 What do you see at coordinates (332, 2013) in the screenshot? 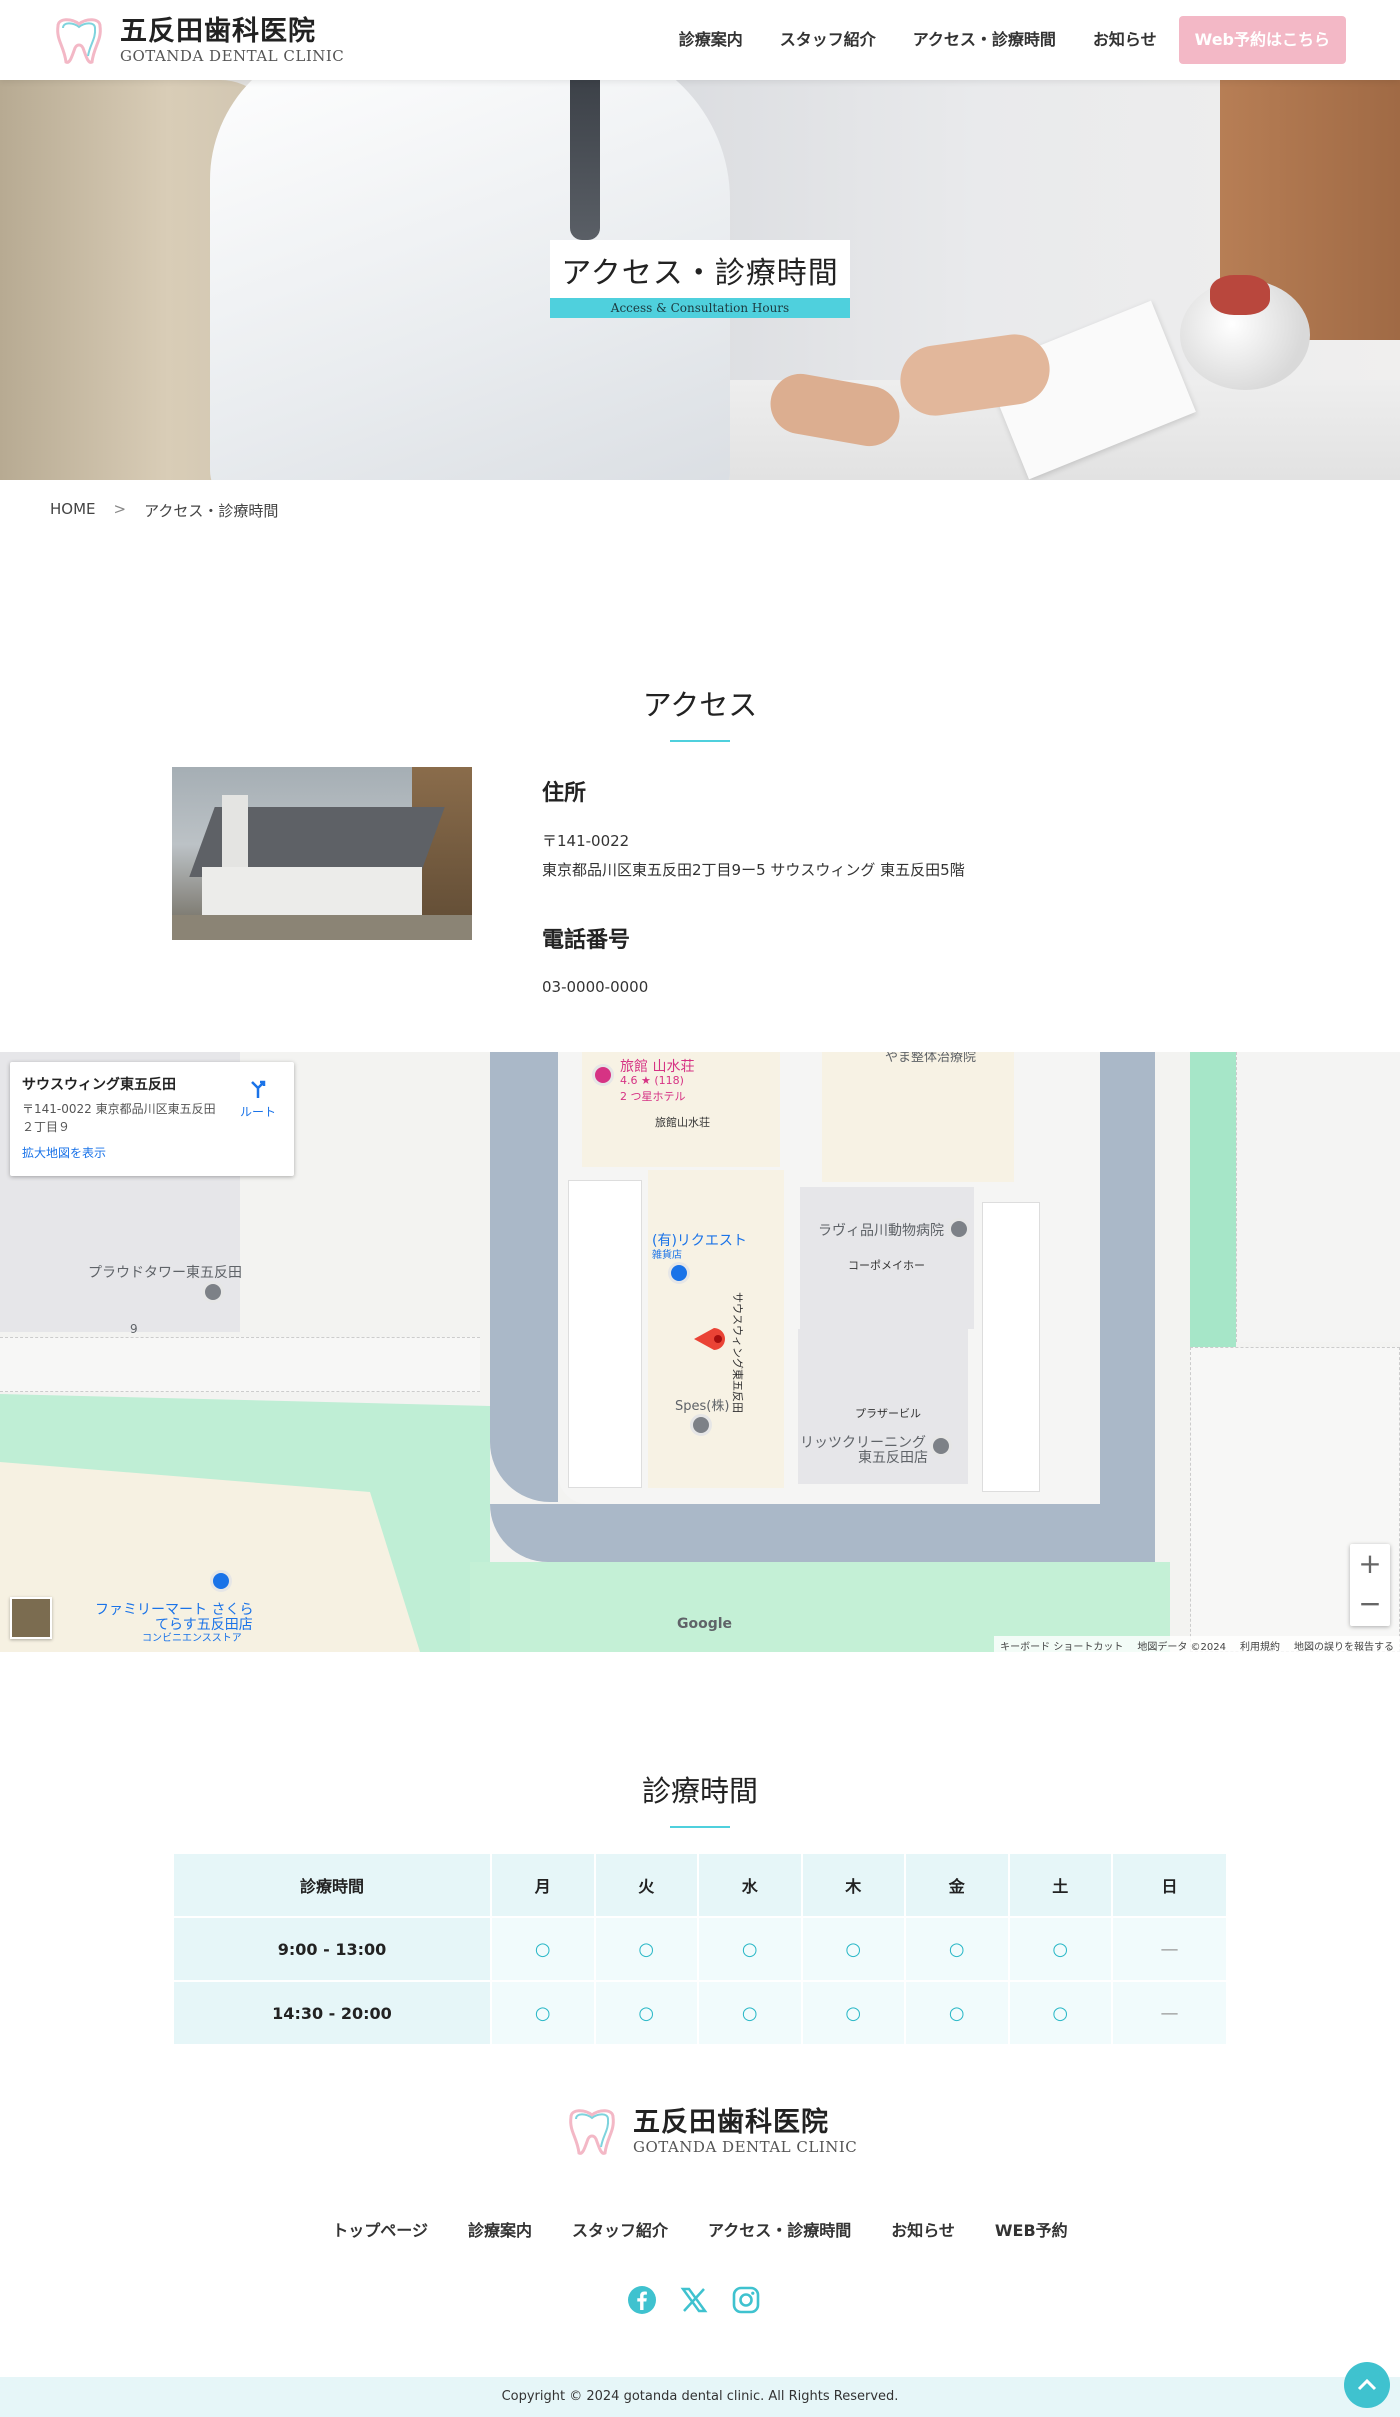
I see `time-slot: 14:30 - 20:00` at bounding box center [332, 2013].